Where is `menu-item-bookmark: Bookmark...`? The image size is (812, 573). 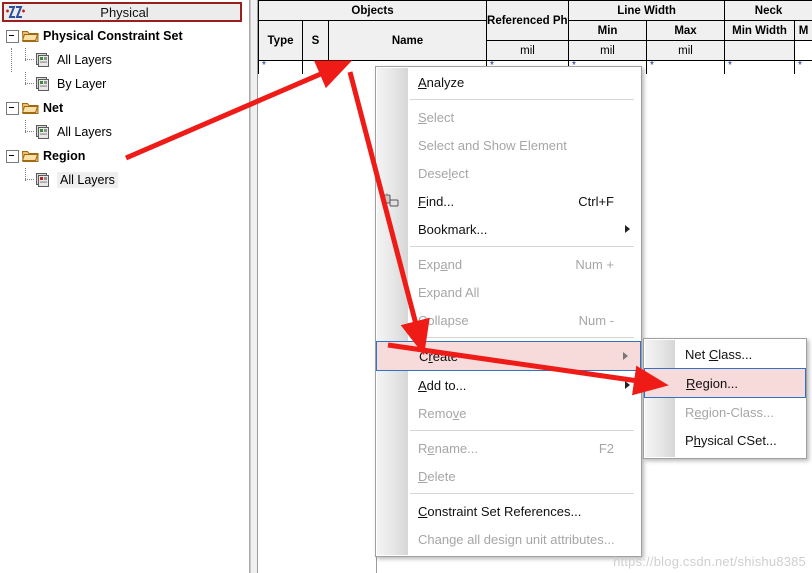
menu-item-bookmark: Bookmark... is located at coordinates (524, 229).